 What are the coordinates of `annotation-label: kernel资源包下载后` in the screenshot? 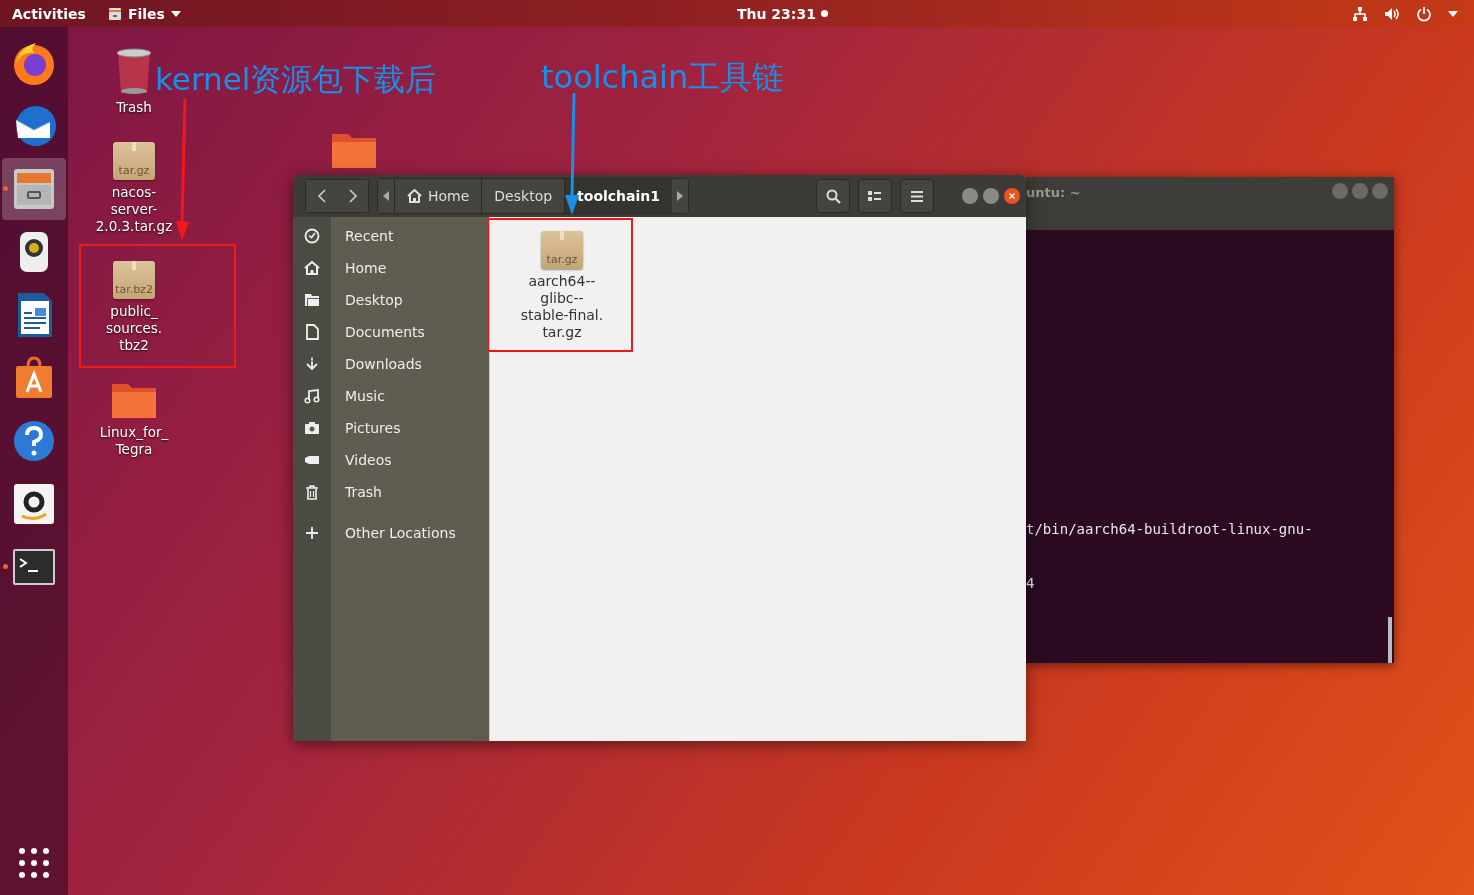 It's located at (296, 79).